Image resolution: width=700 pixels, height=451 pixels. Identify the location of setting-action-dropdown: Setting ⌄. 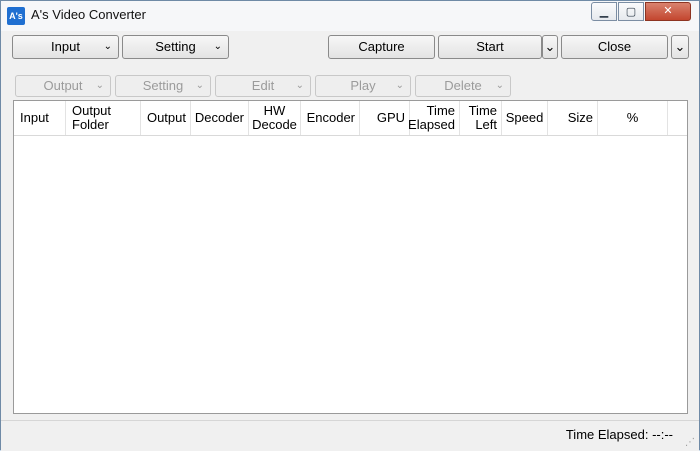
(163, 86).